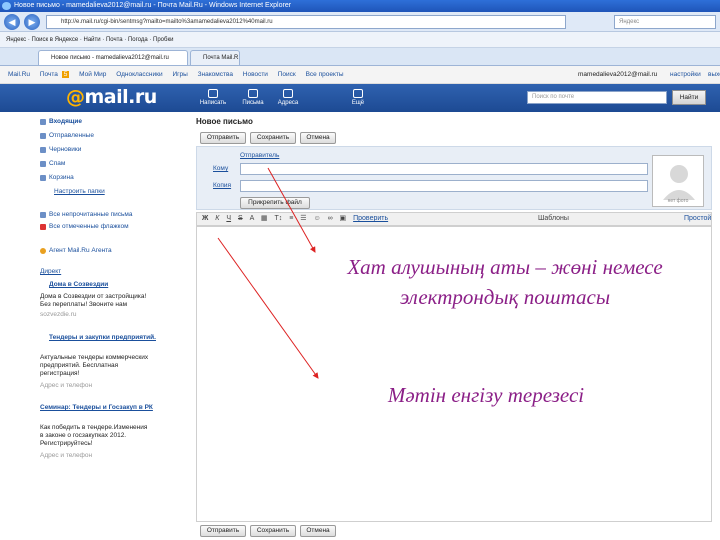 This screenshot has height=540, width=720. Describe the element at coordinates (6, 6) in the screenshot. I see `ie-icon` at that location.